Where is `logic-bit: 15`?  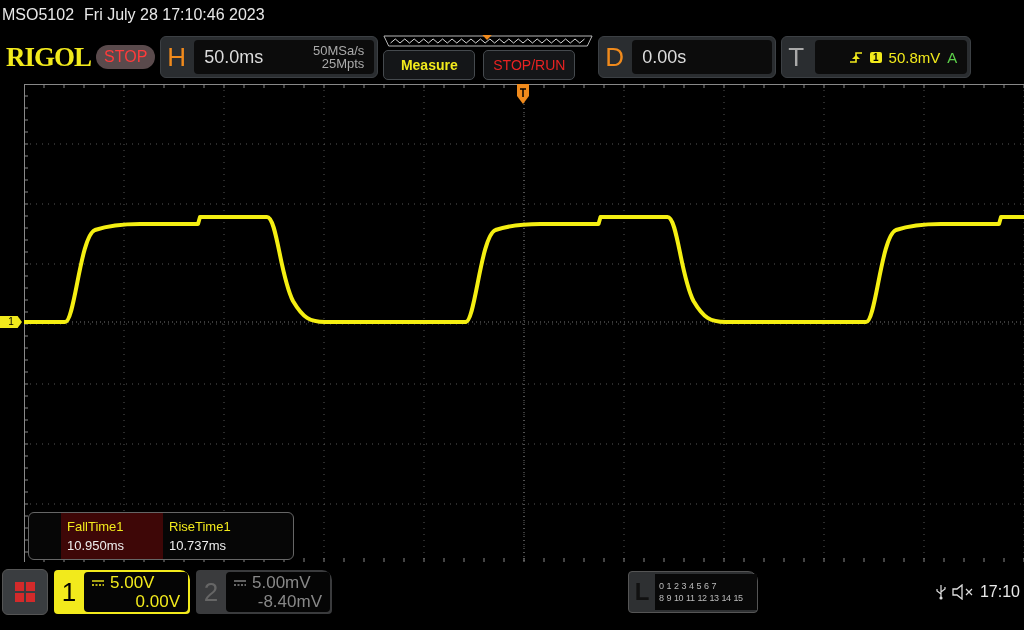 logic-bit: 15 is located at coordinates (738, 598).